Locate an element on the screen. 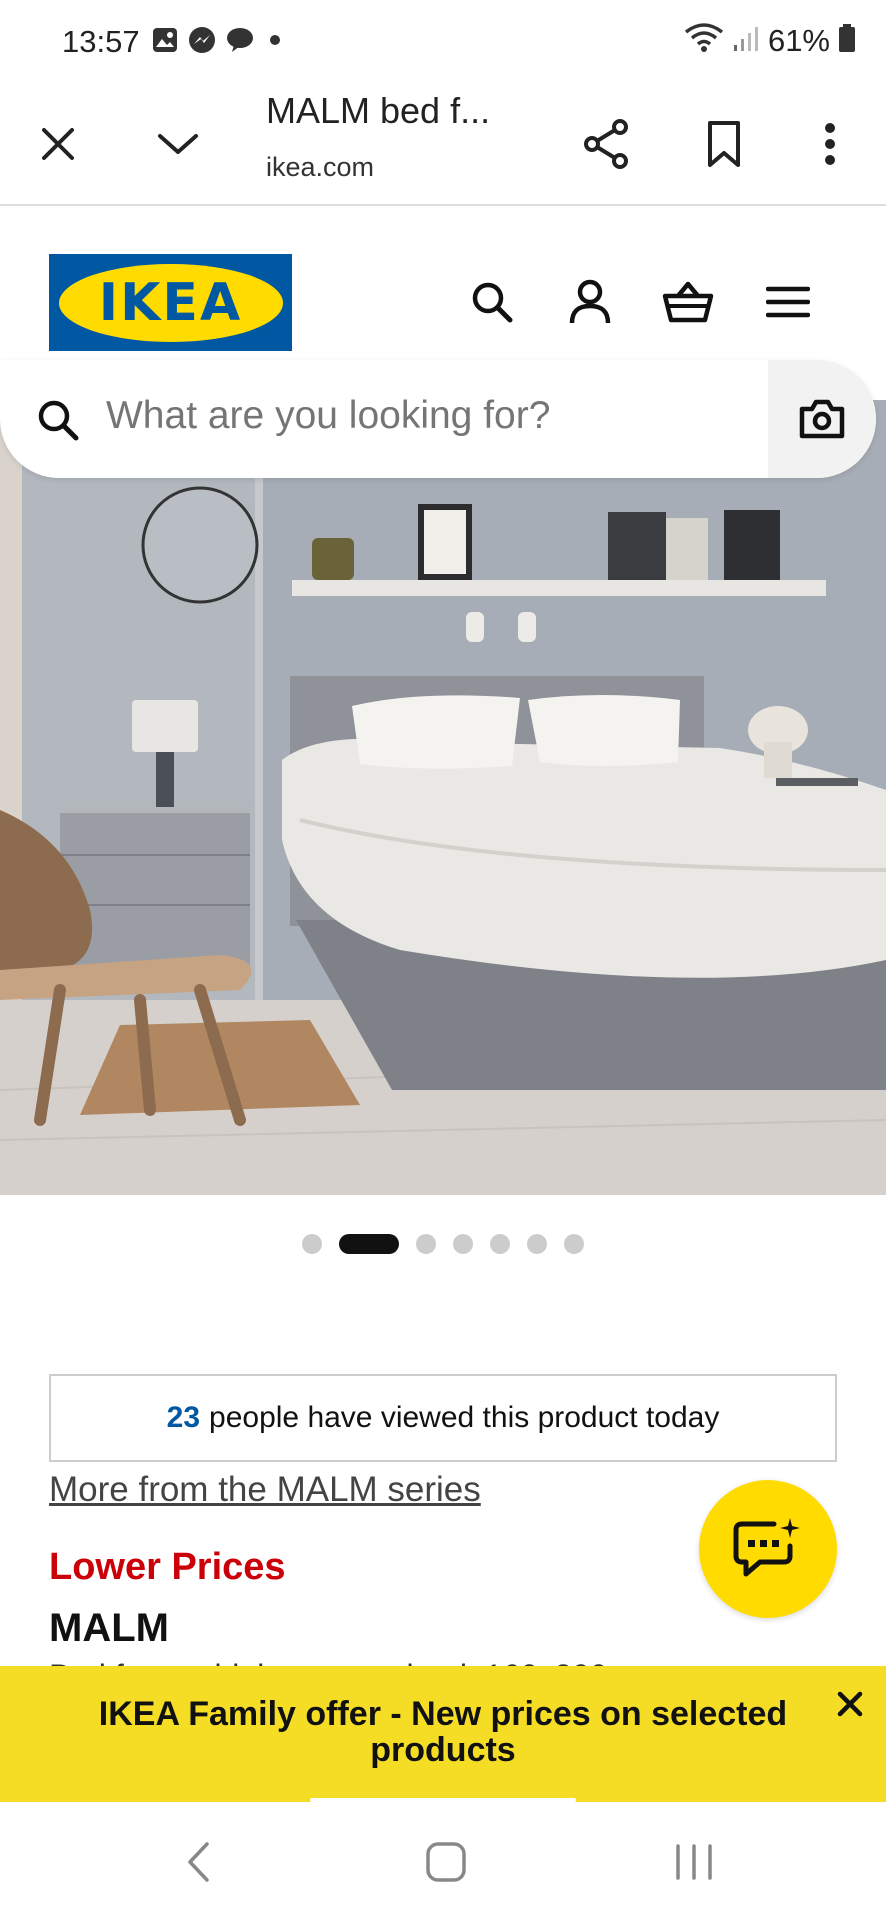 This screenshot has width=886, height=1920. more-options-button is located at coordinates (830, 144).